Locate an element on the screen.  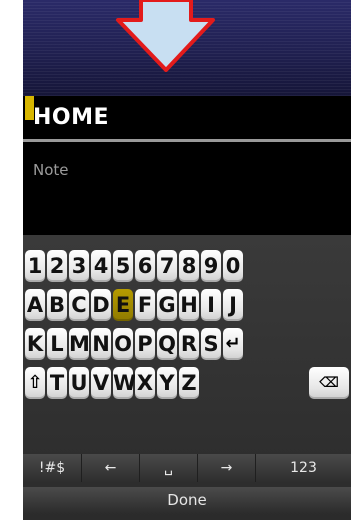
key-2: 2 is located at coordinates (57, 266).